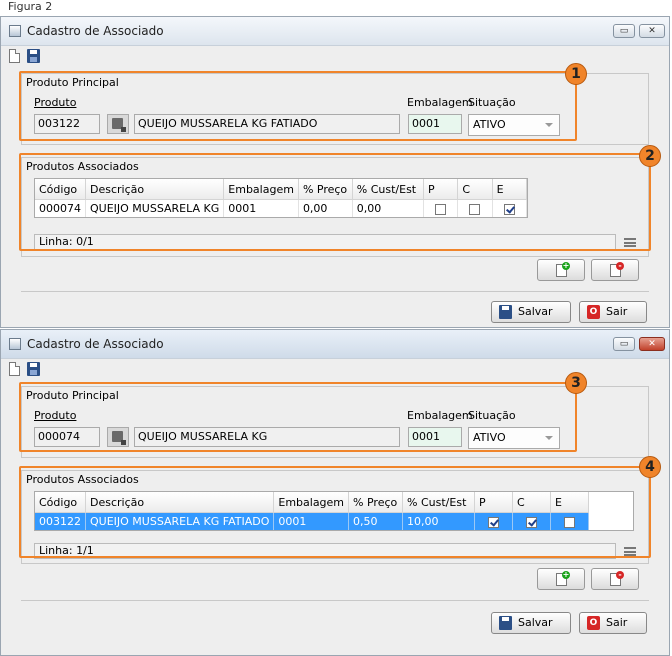 This screenshot has height=656, width=672. What do you see at coordinates (650, 467) in the screenshot?
I see `badge-4: 4` at bounding box center [650, 467].